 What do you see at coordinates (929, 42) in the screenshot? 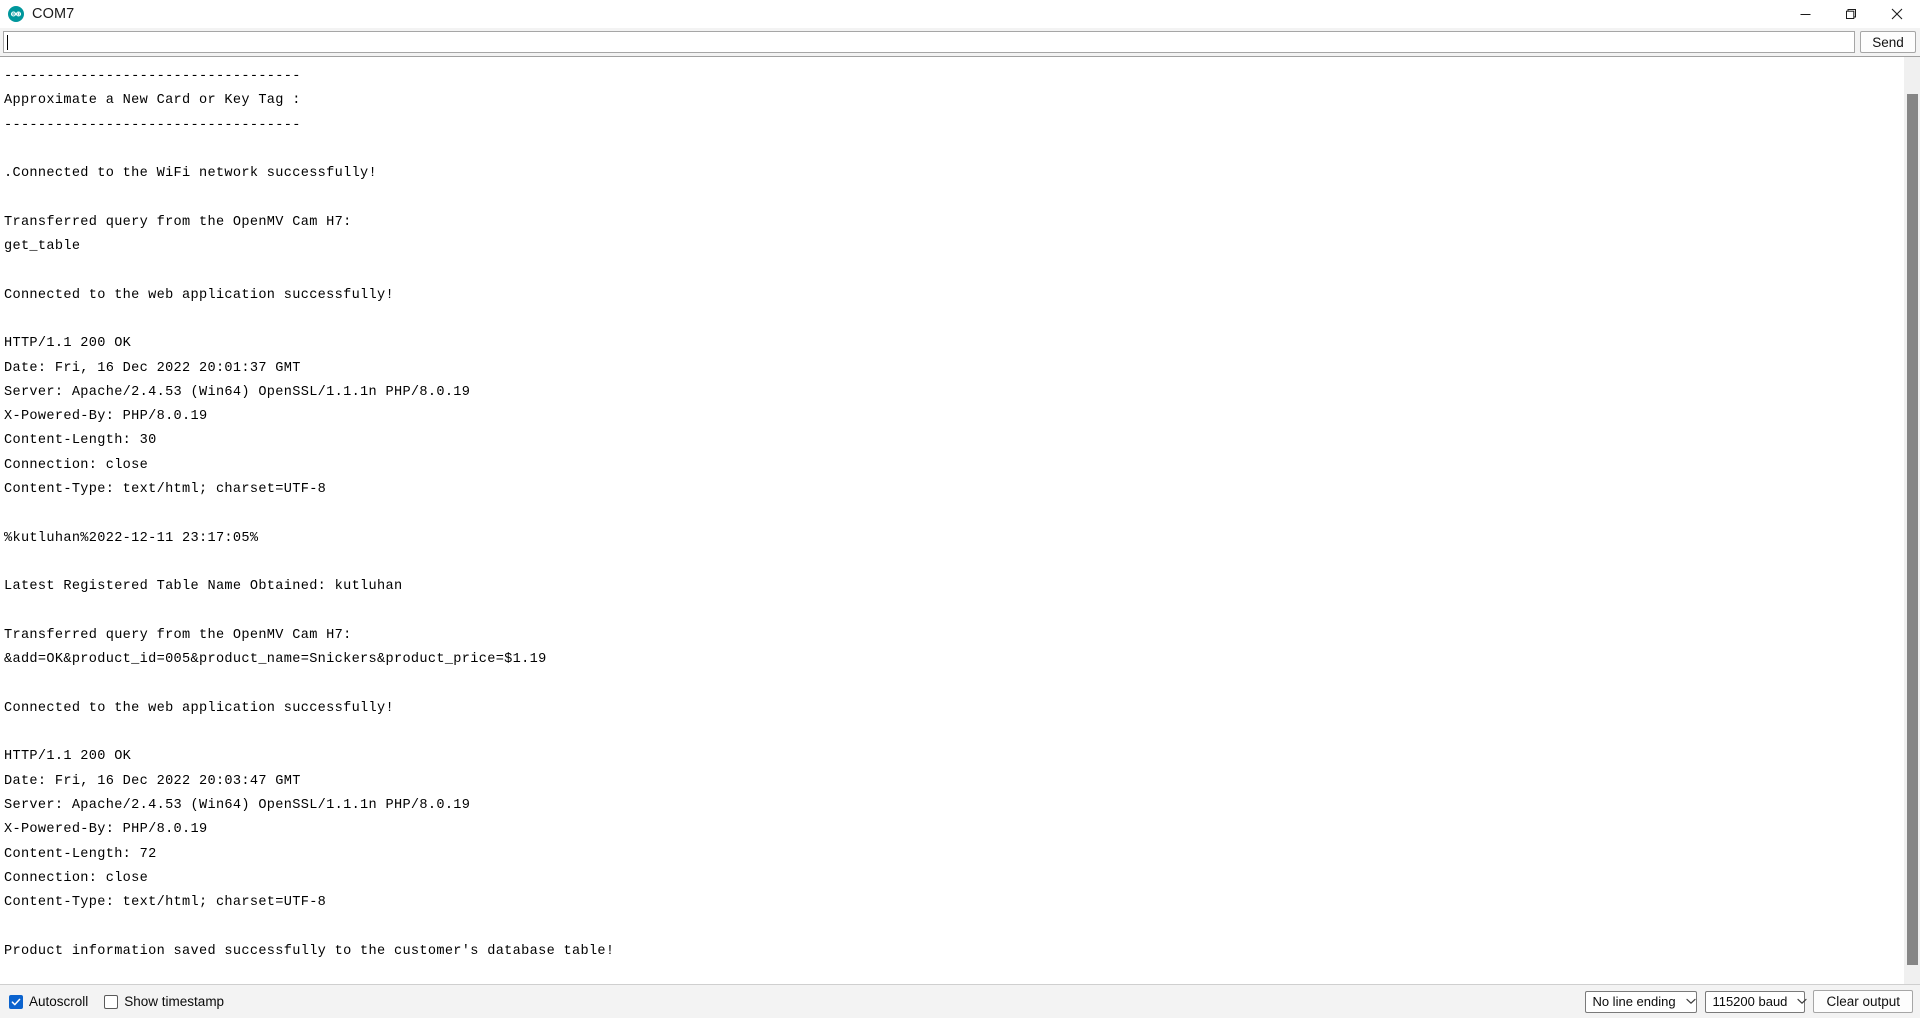
I see `serial-send-input` at bounding box center [929, 42].